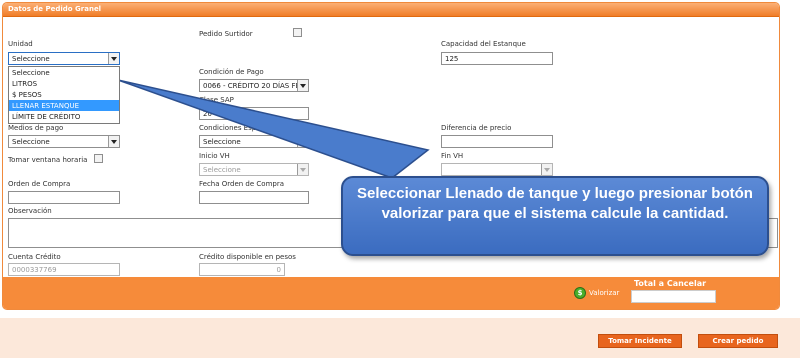 This screenshot has width=800, height=358. Describe the element at coordinates (64, 116) in the screenshot. I see `unidad-option: LÍMITE DE CRÉDITO` at that location.